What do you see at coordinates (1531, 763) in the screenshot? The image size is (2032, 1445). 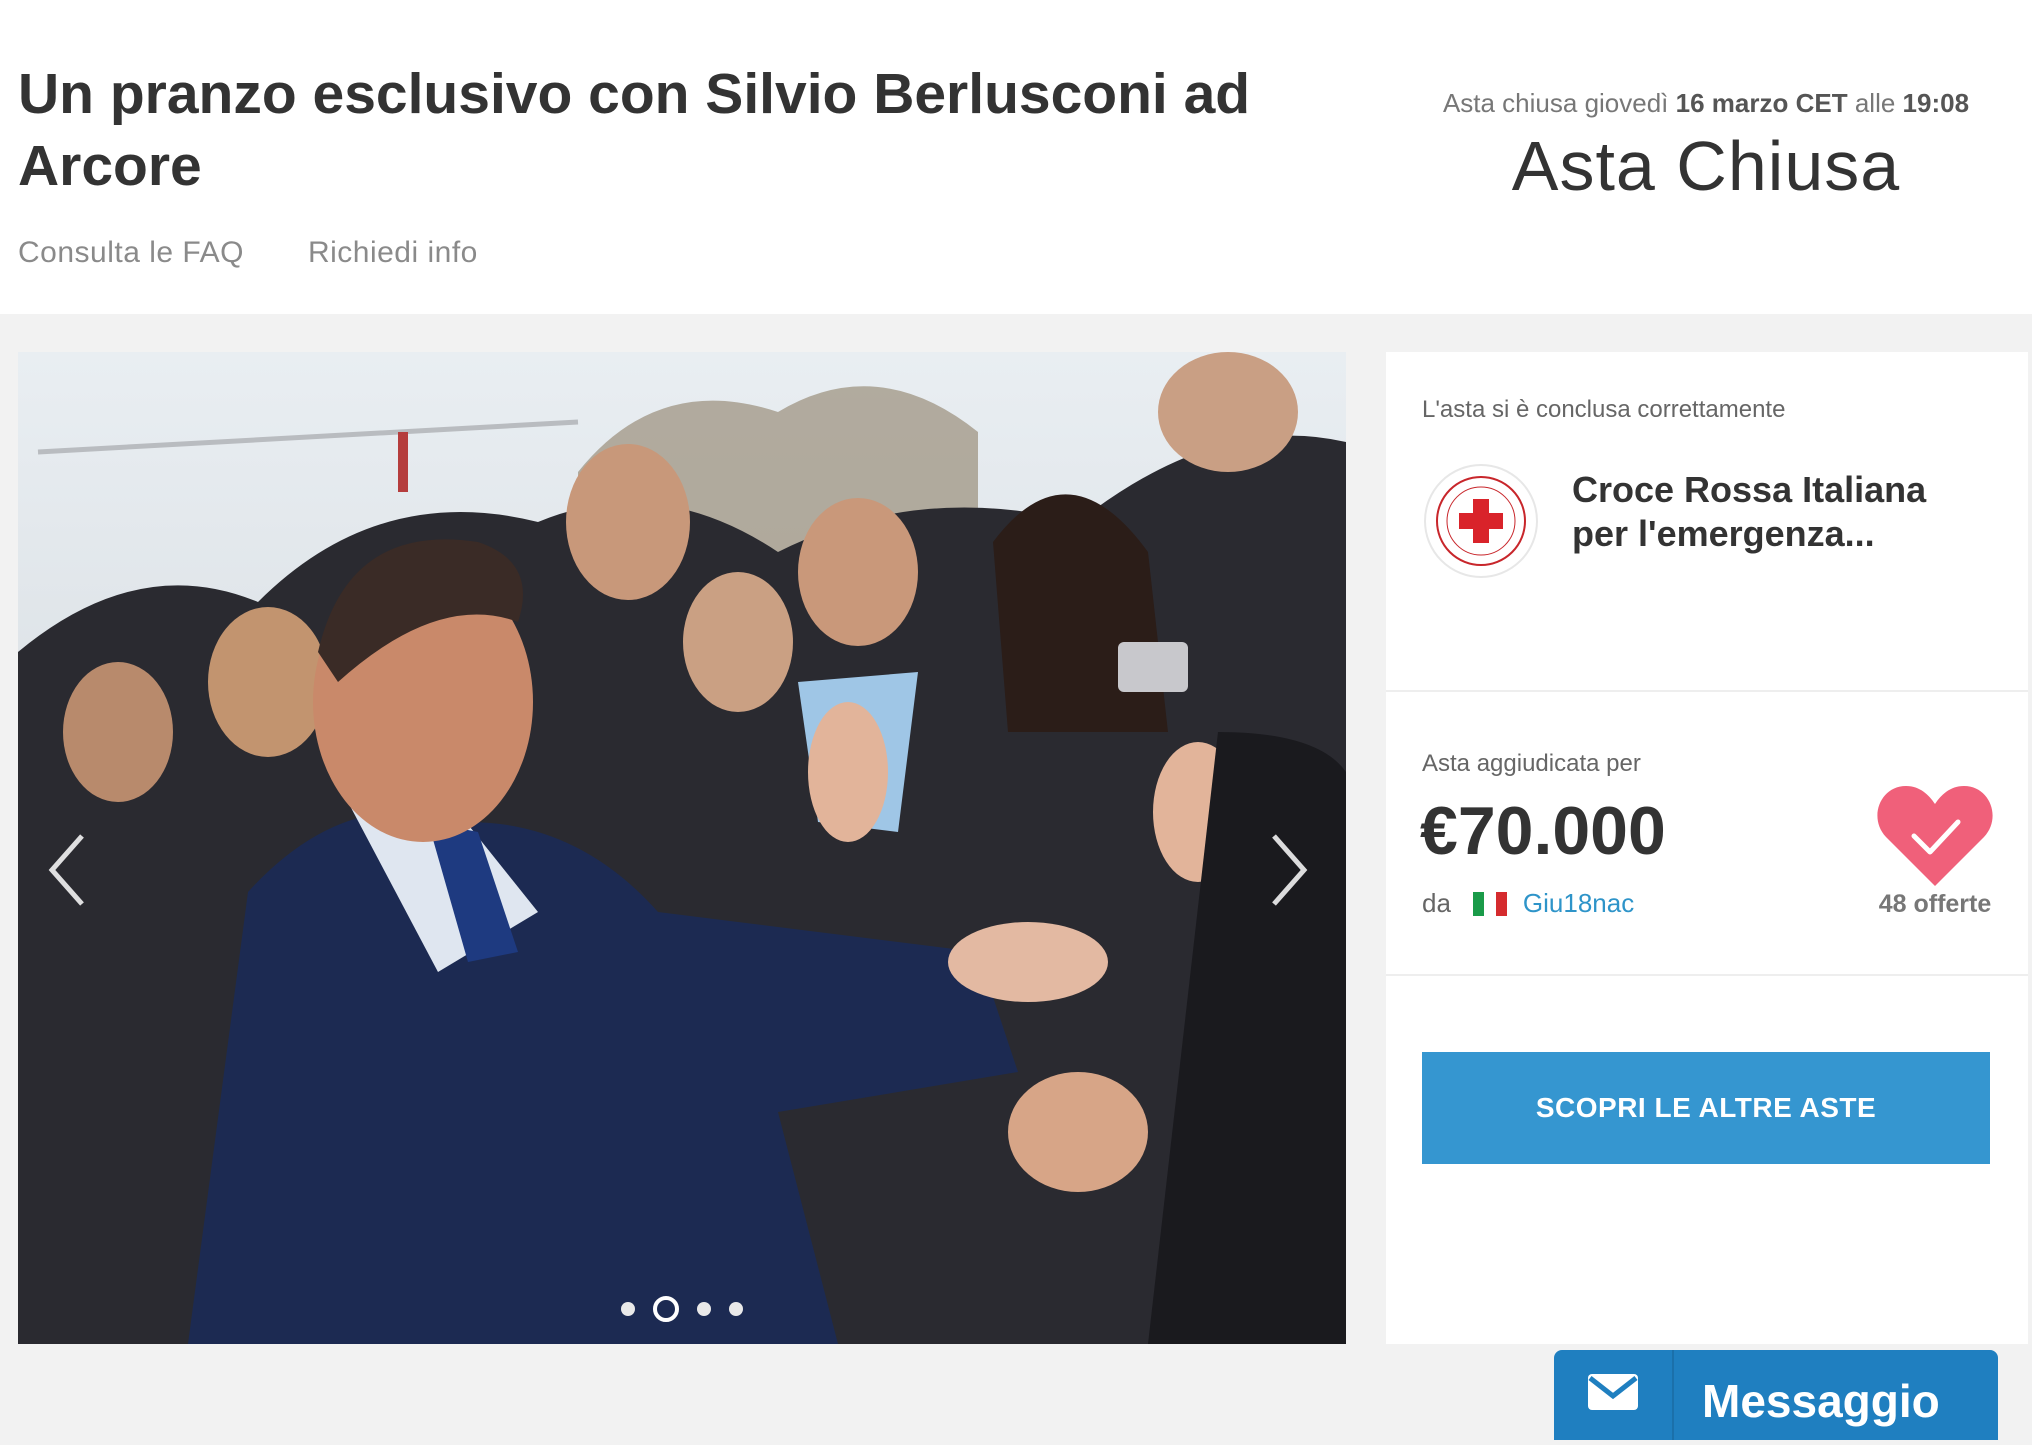 I see `awarded-label: Asta aggiudicata per` at bounding box center [1531, 763].